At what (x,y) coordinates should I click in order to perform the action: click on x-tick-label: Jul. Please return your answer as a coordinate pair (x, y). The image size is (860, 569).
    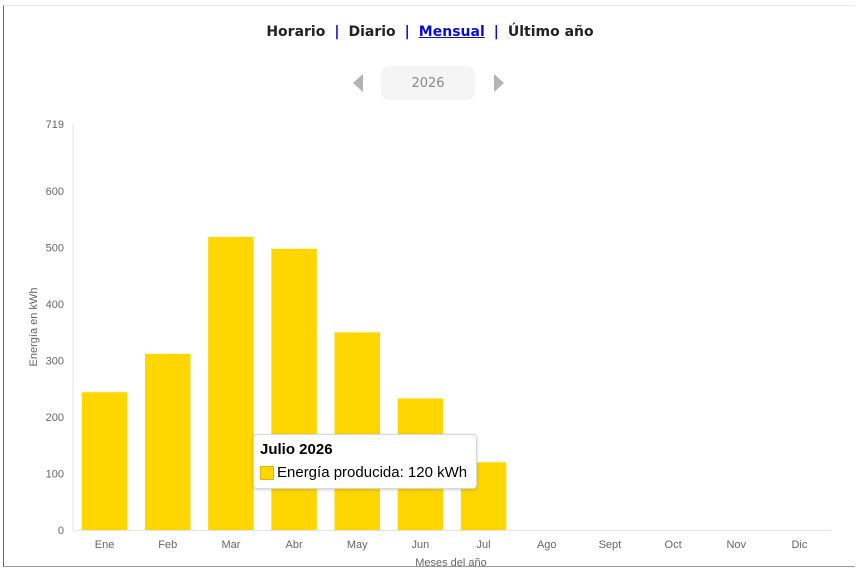
    Looking at the image, I should click on (484, 545).